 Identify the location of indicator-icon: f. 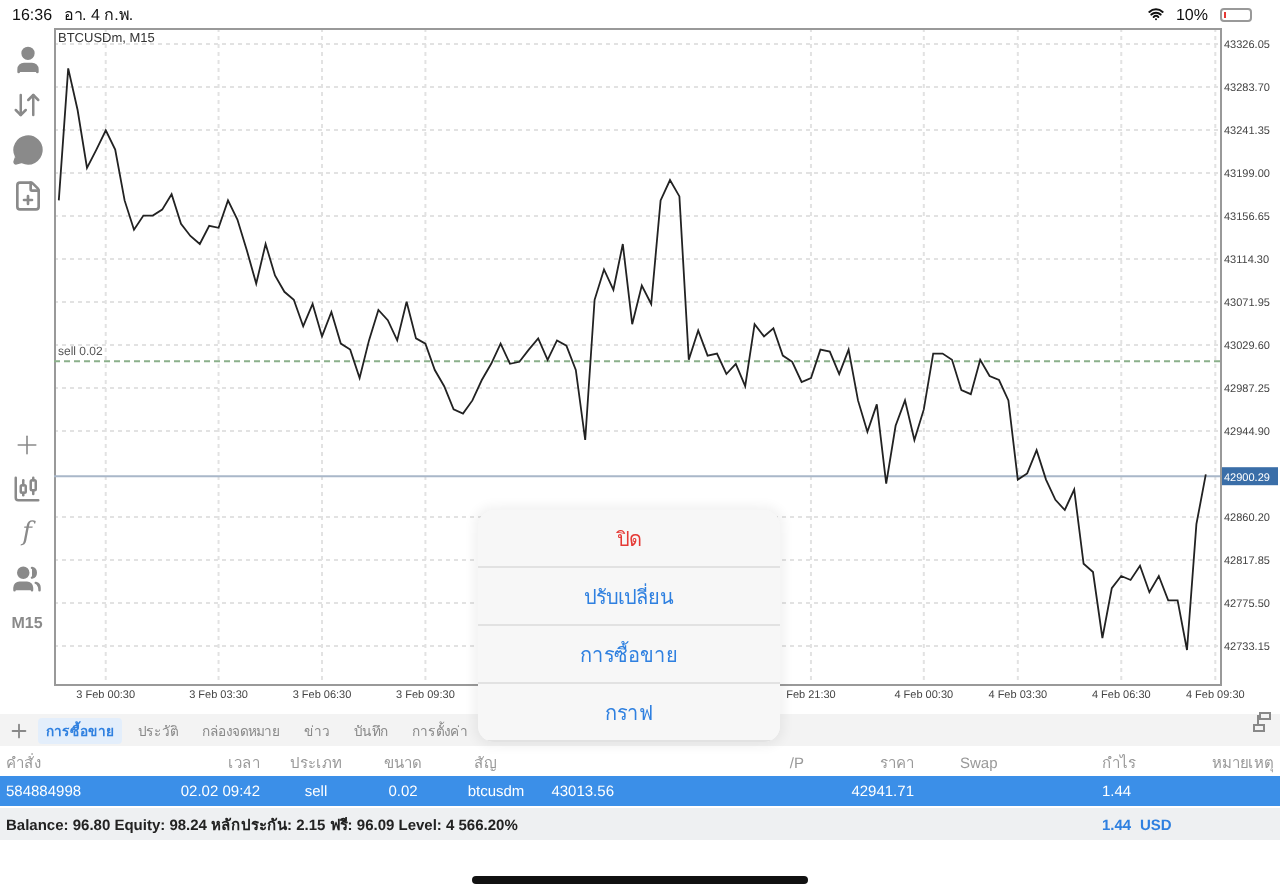
(27, 534).